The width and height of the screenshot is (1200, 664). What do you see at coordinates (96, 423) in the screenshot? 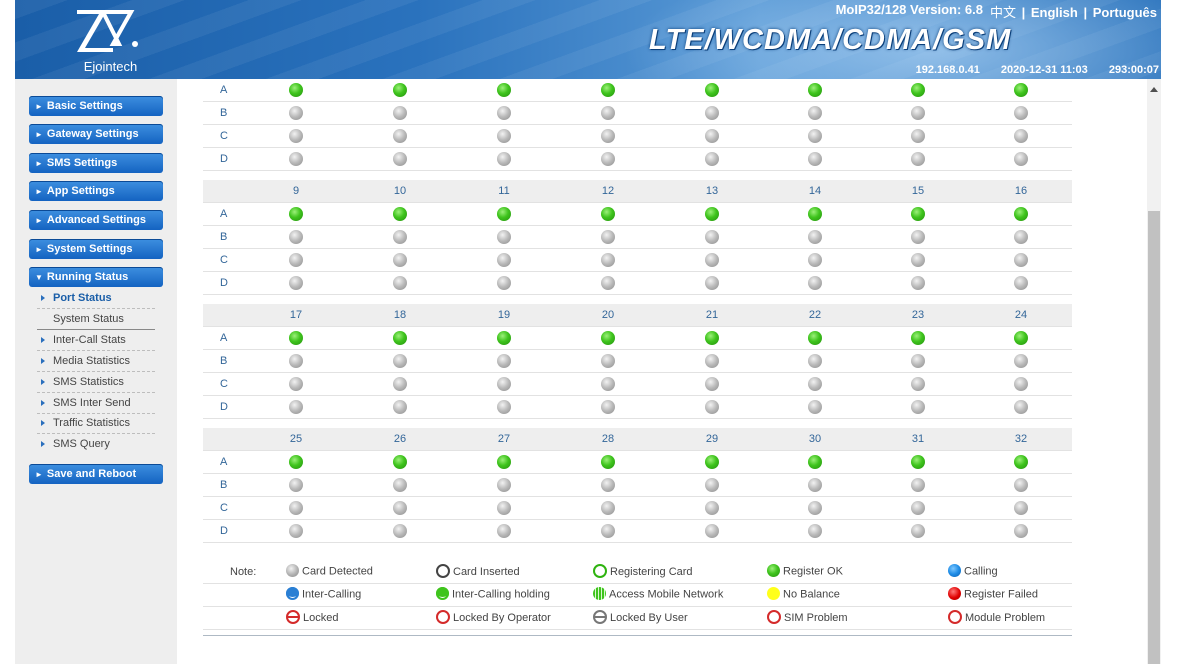
I see `submenu-traffic-statistics: Traffic Statistics` at bounding box center [96, 423].